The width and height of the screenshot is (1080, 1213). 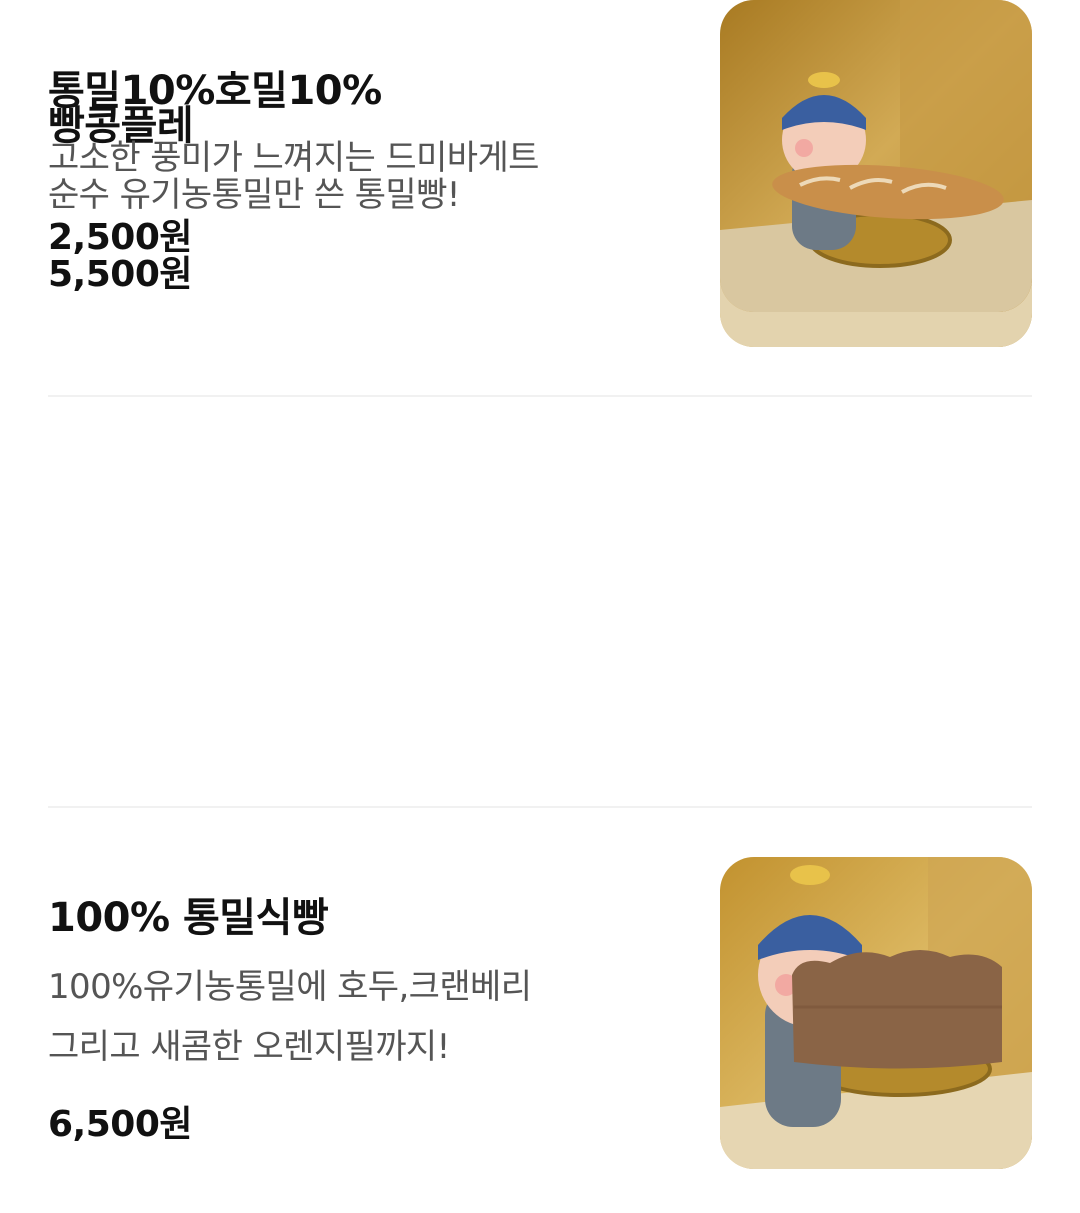 What do you see at coordinates (293, 158) in the screenshot?
I see `menu-item-description-line: 고소한 풍미가 느껴지는 드미바게트` at bounding box center [293, 158].